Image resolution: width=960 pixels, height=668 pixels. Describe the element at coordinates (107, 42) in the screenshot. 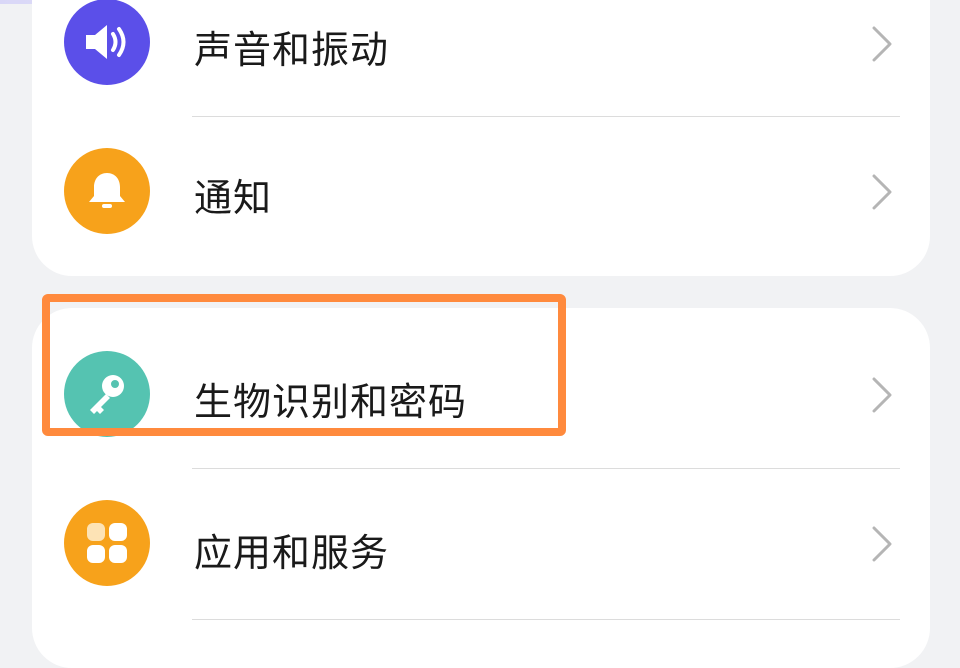

I see `speaker-icon` at that location.